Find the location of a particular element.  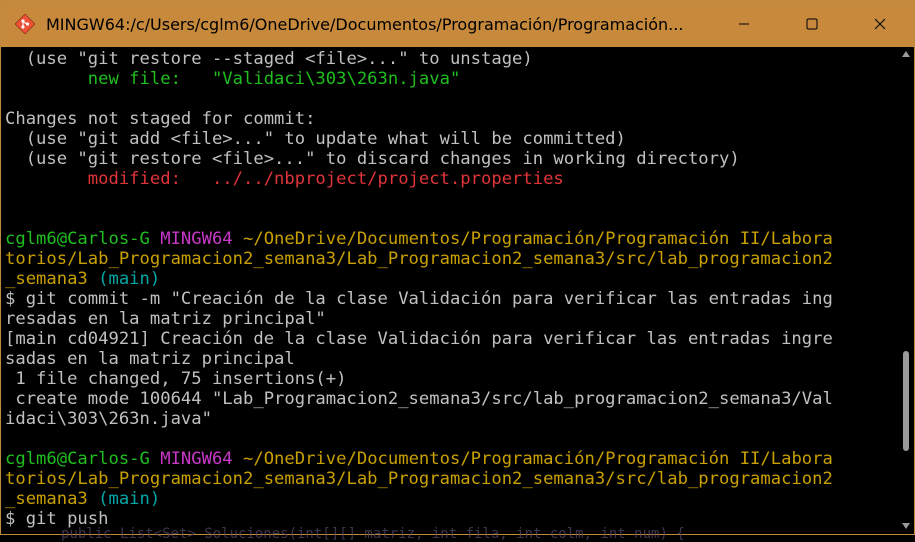

minimize-button is located at coordinates (744, 24).